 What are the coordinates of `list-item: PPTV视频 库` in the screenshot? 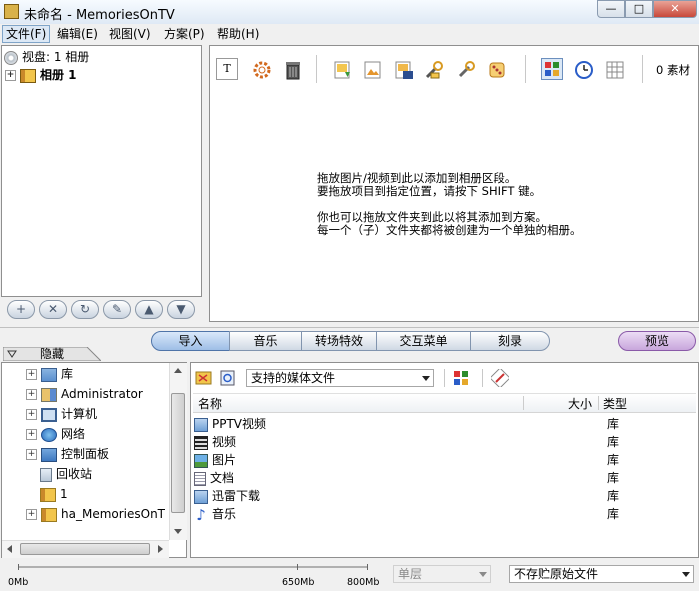 It's located at (439, 424).